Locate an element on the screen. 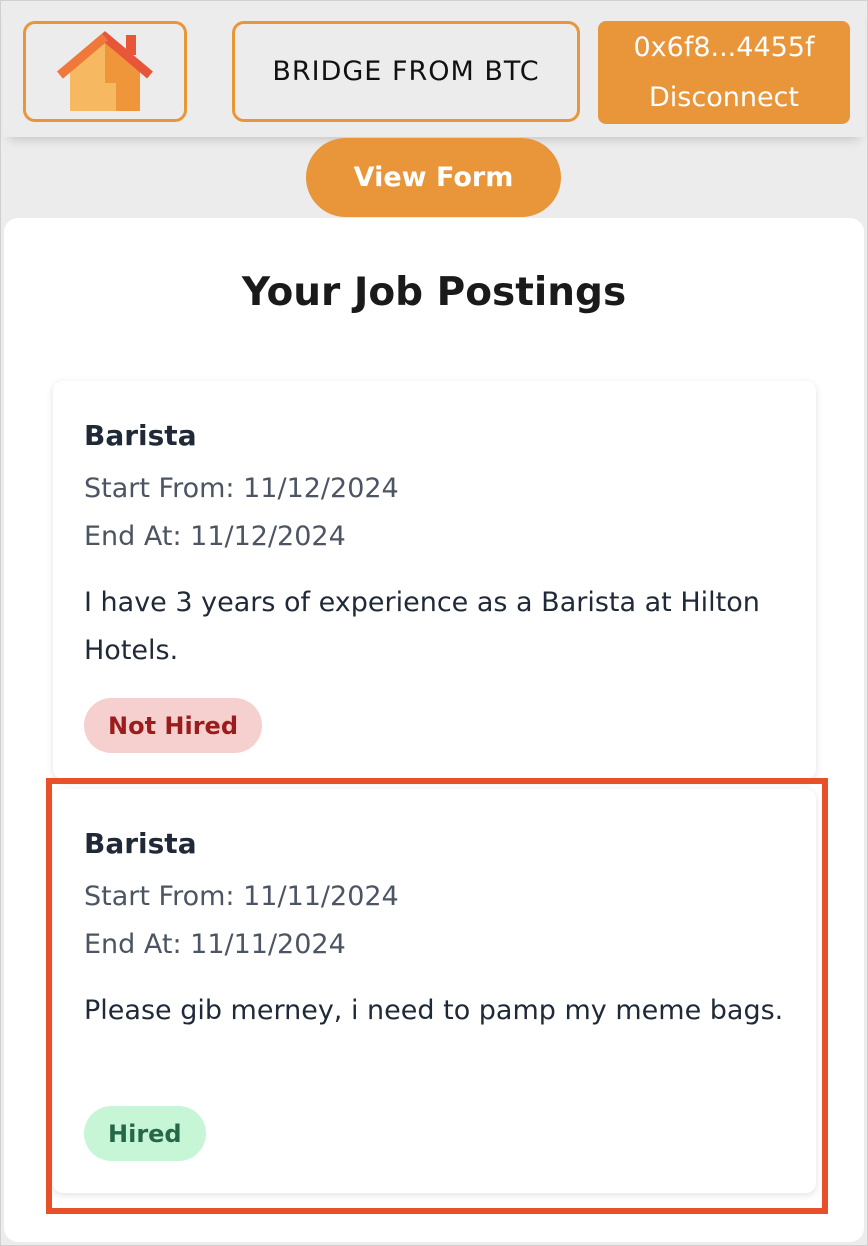  job-start-date: Start From: 11/12/2024 is located at coordinates (241, 488).